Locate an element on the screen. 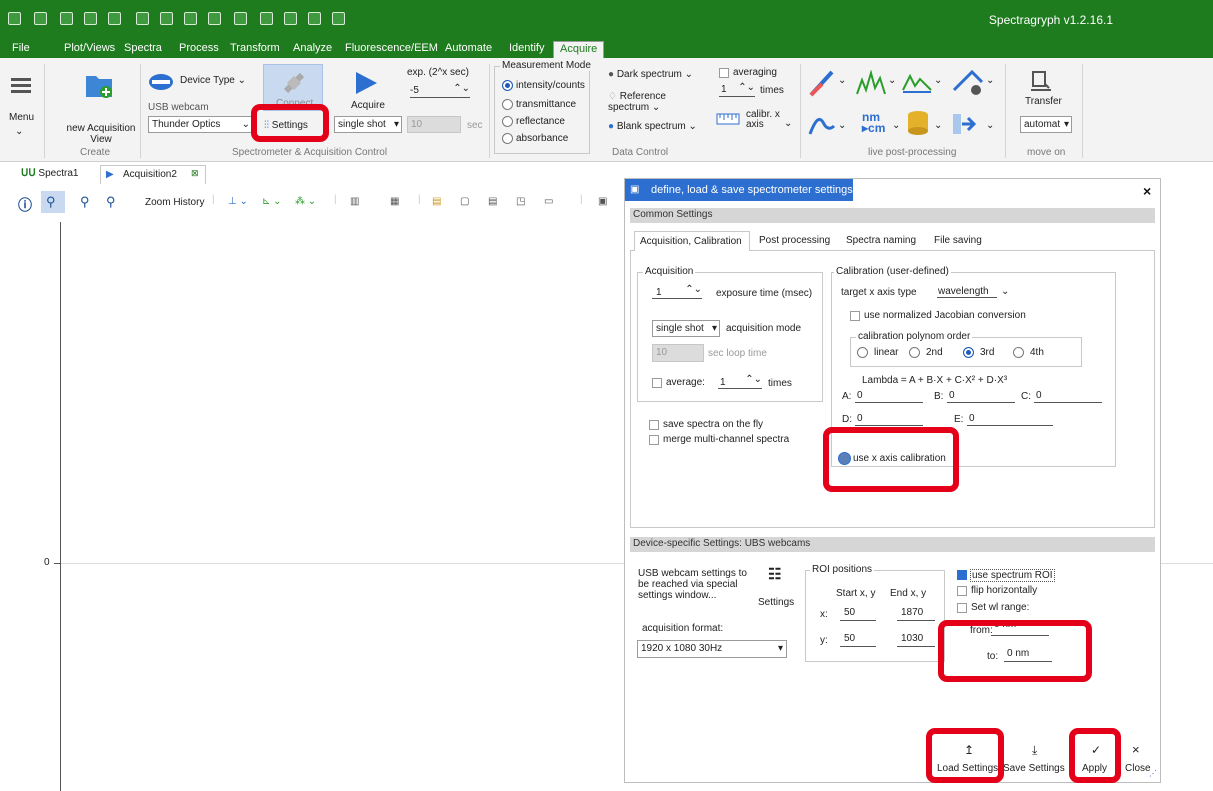 This screenshot has height=791, width=1213. baseline-icon is located at coordinates (917, 83).